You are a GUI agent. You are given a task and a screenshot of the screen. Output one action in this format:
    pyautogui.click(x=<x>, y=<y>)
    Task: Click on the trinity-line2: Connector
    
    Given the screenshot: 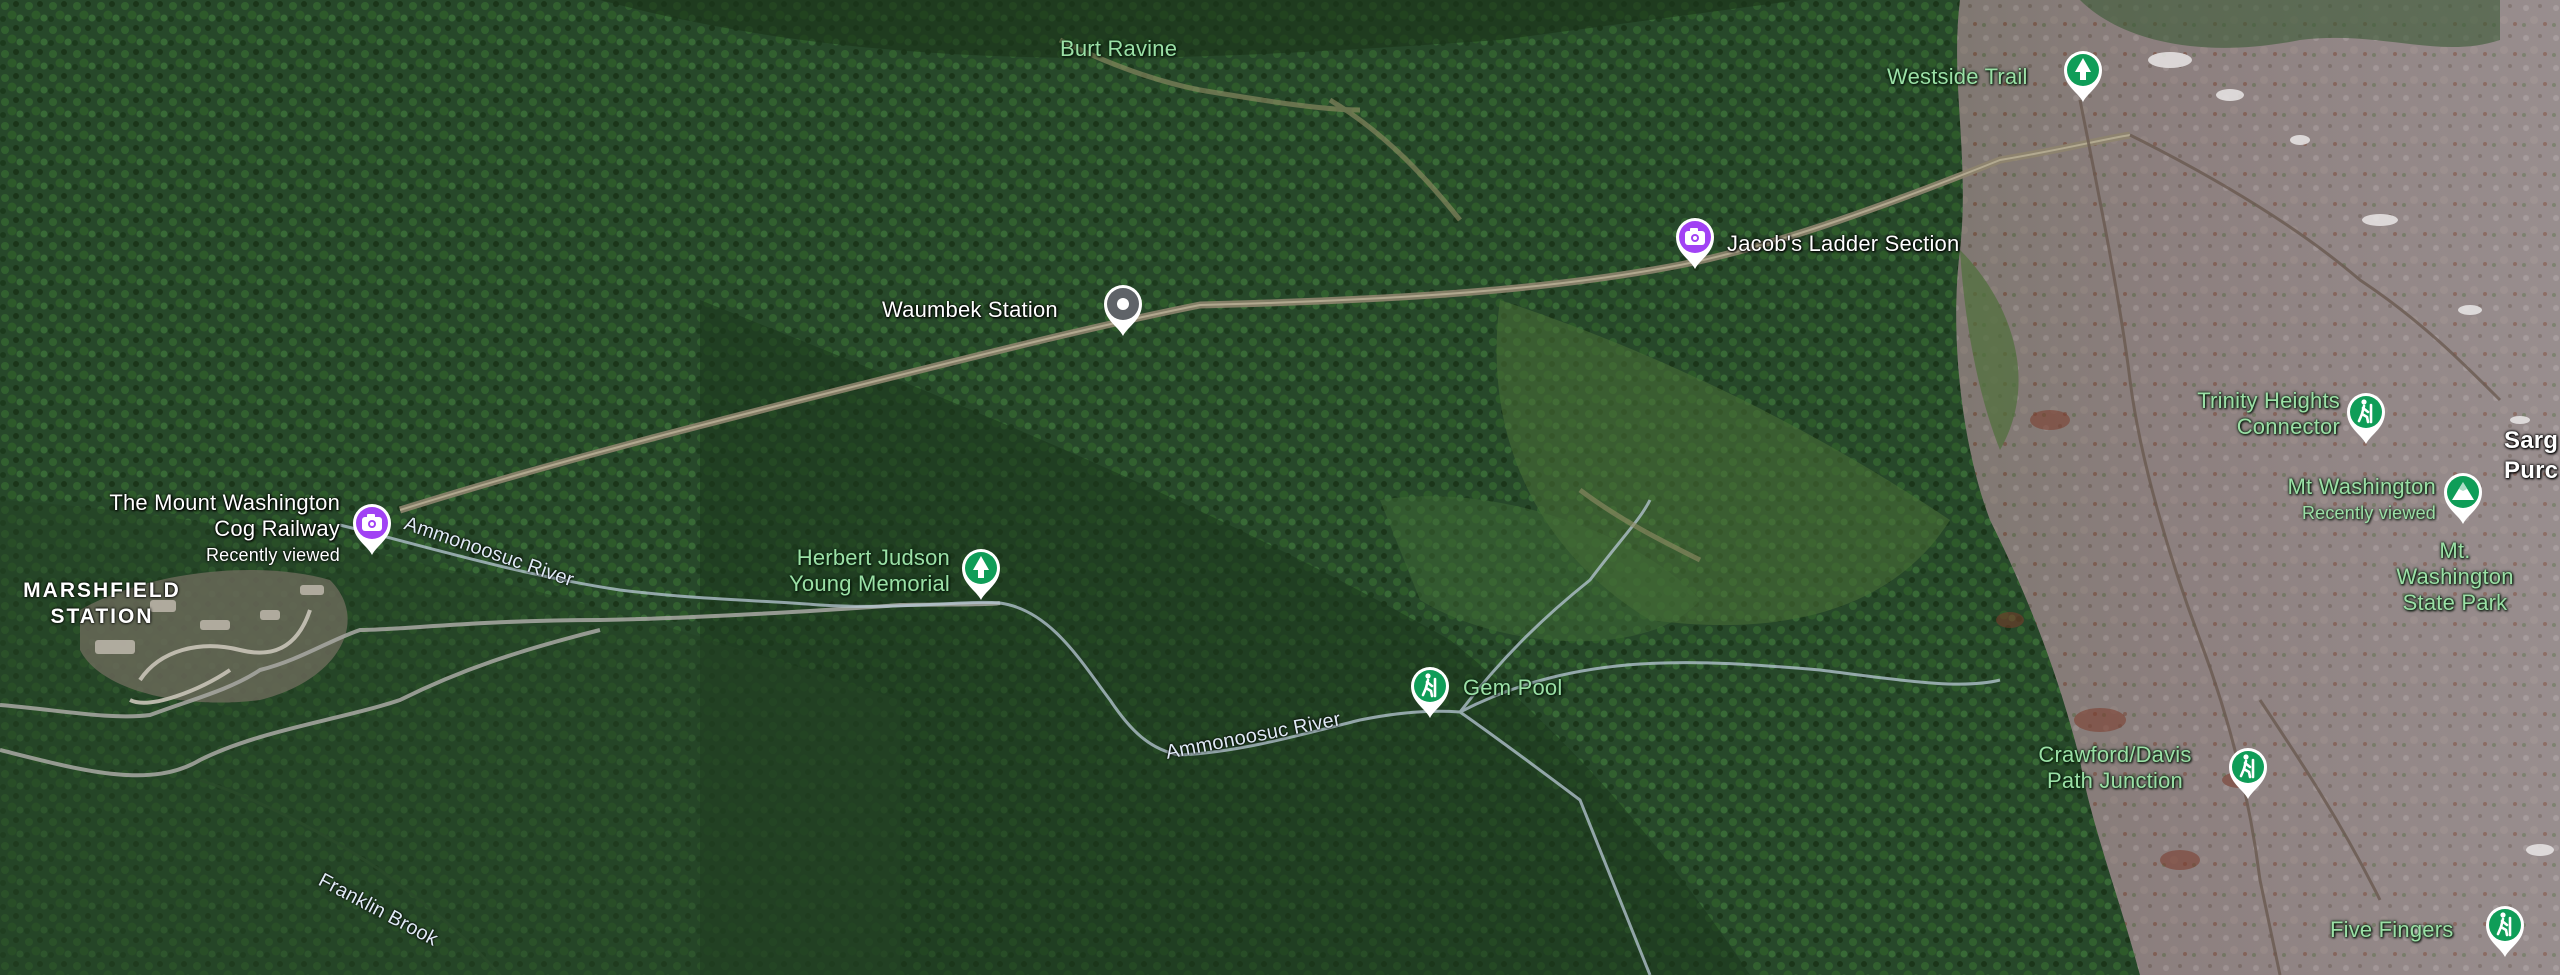 What is the action you would take?
    pyautogui.click(x=2288, y=426)
    